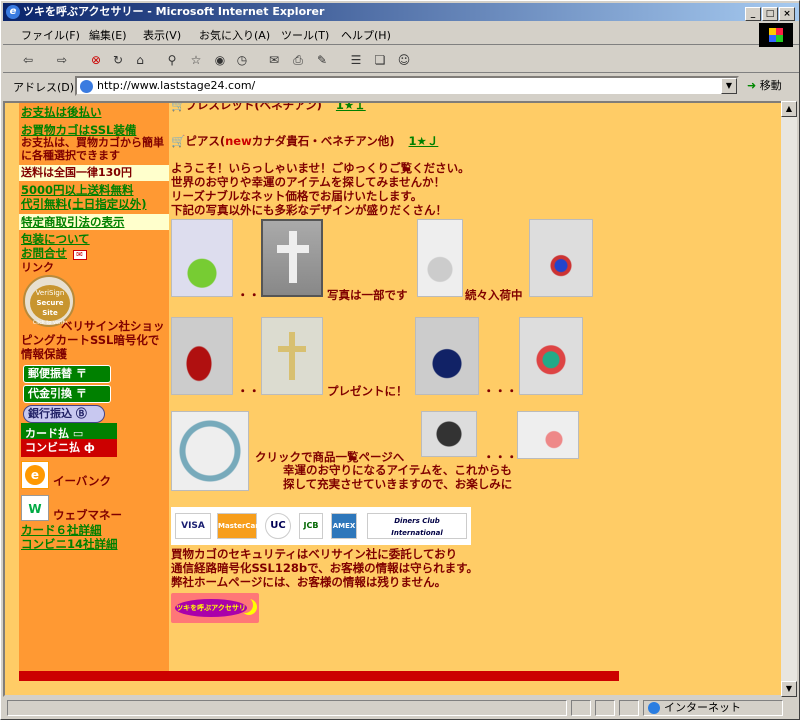 This screenshot has height=720, width=800. Describe the element at coordinates (407, 86) in the screenshot. I see `address-input: http://www.laststage24.com/ ▼` at that location.